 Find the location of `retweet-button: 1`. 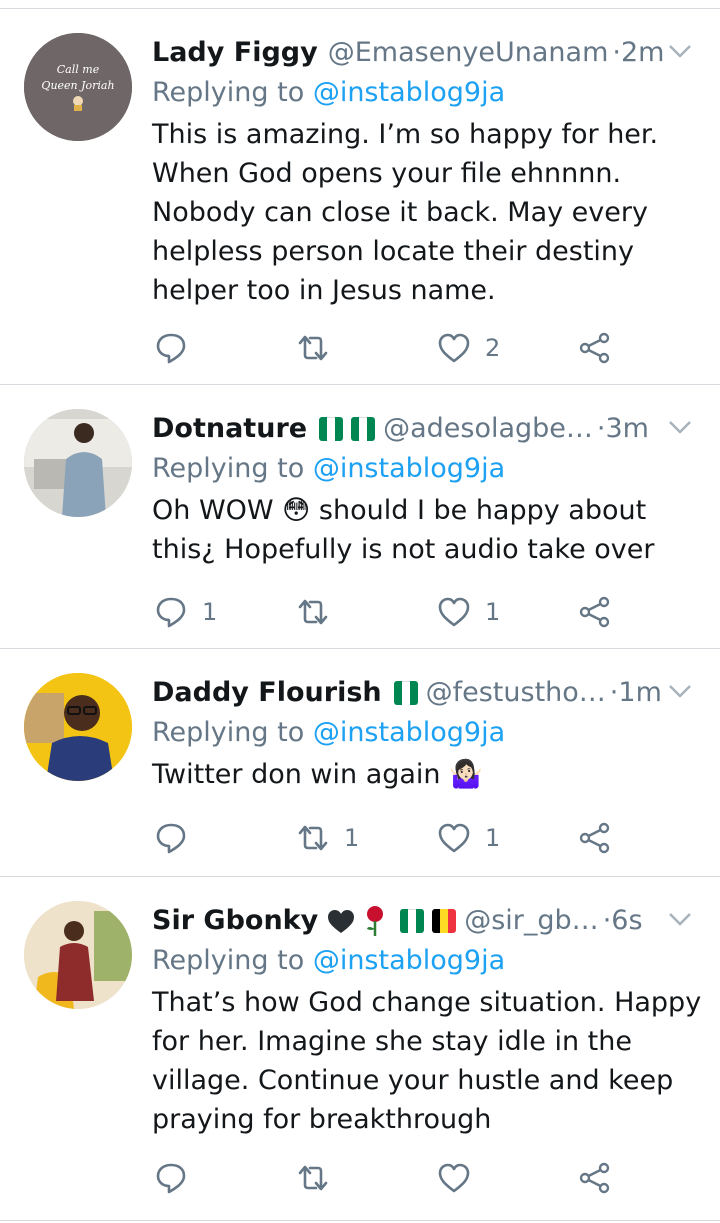

retweet-button: 1 is located at coordinates (327, 838).